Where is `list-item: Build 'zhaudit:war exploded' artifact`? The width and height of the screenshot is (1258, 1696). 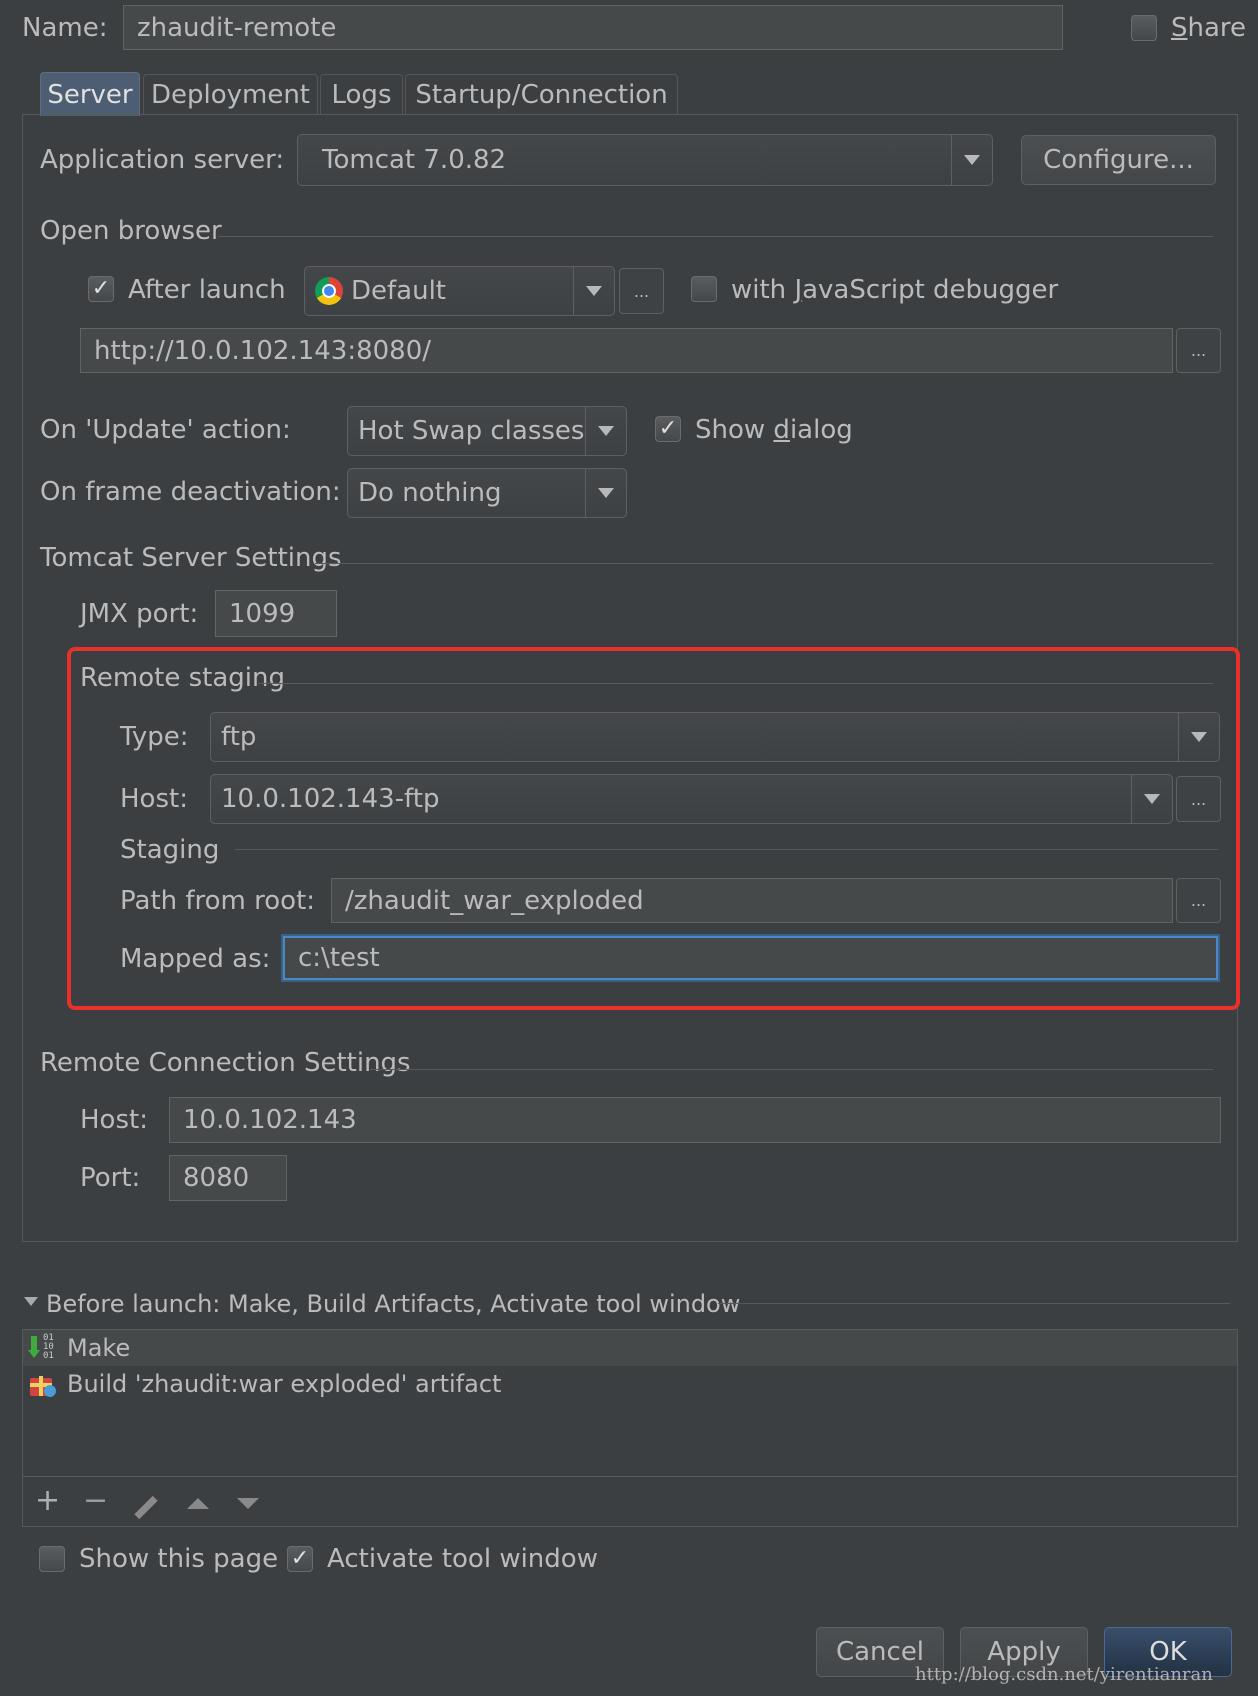 list-item: Build 'zhaudit:war exploded' artifact is located at coordinates (630, 1384).